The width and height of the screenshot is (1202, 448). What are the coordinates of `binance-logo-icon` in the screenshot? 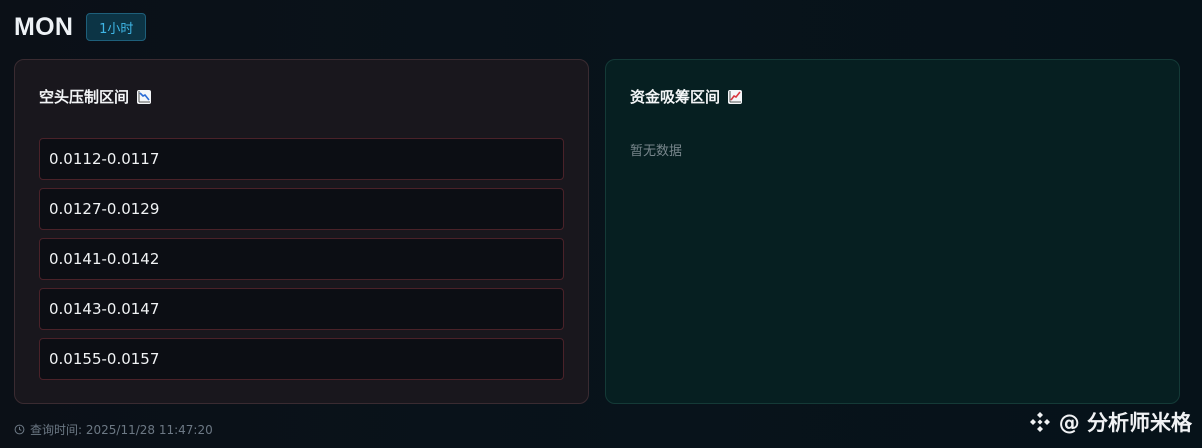 It's located at (1039, 422).